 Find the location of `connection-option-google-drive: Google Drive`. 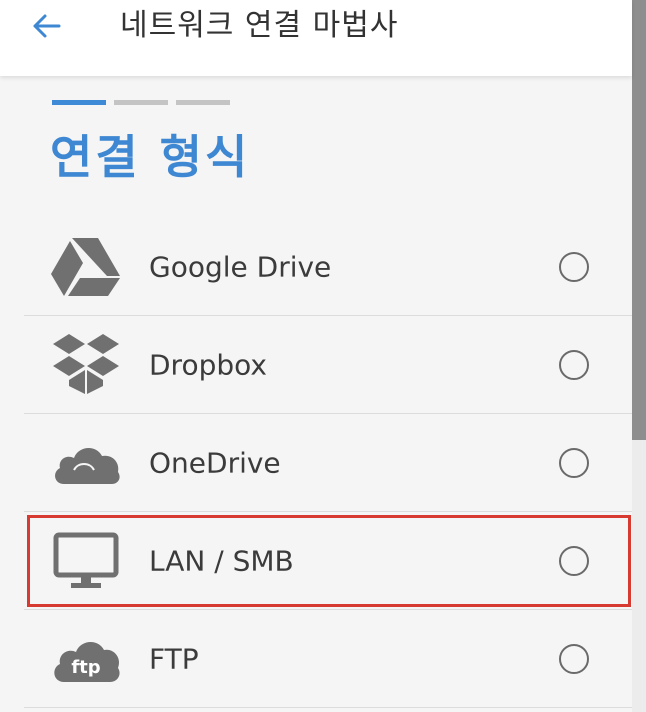

connection-option-google-drive: Google Drive is located at coordinates (328, 267).